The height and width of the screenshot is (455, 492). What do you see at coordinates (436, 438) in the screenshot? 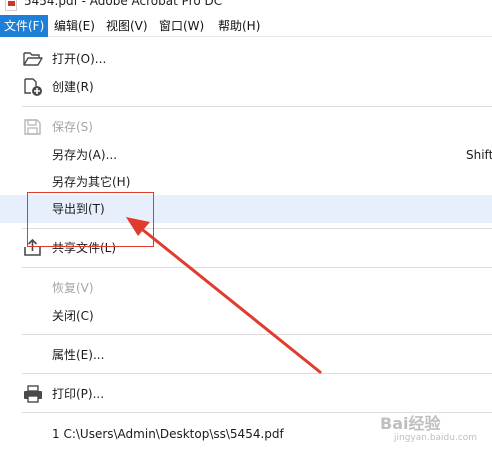
I see `watermark-url: jingyan.baidu.com` at bounding box center [436, 438].